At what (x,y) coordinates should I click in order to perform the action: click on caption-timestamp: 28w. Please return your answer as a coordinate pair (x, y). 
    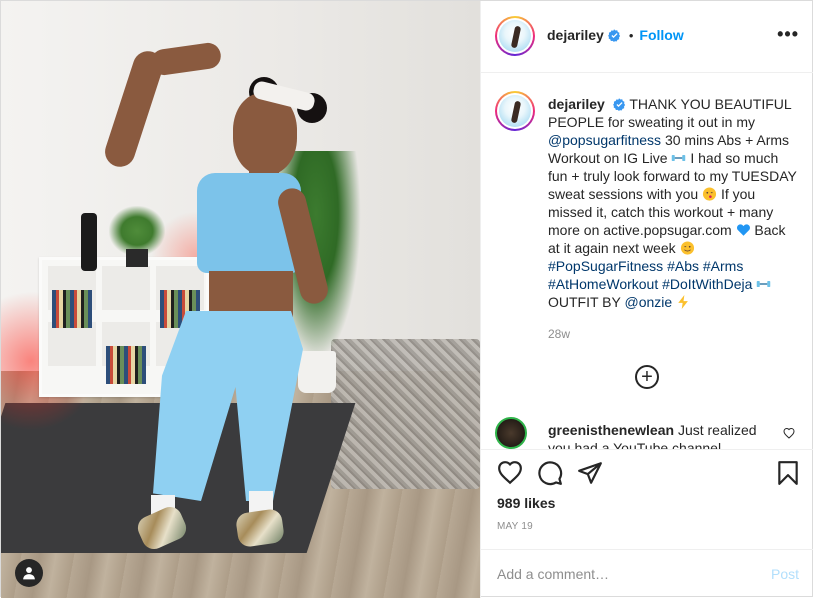
    Looking at the image, I should click on (559, 334).